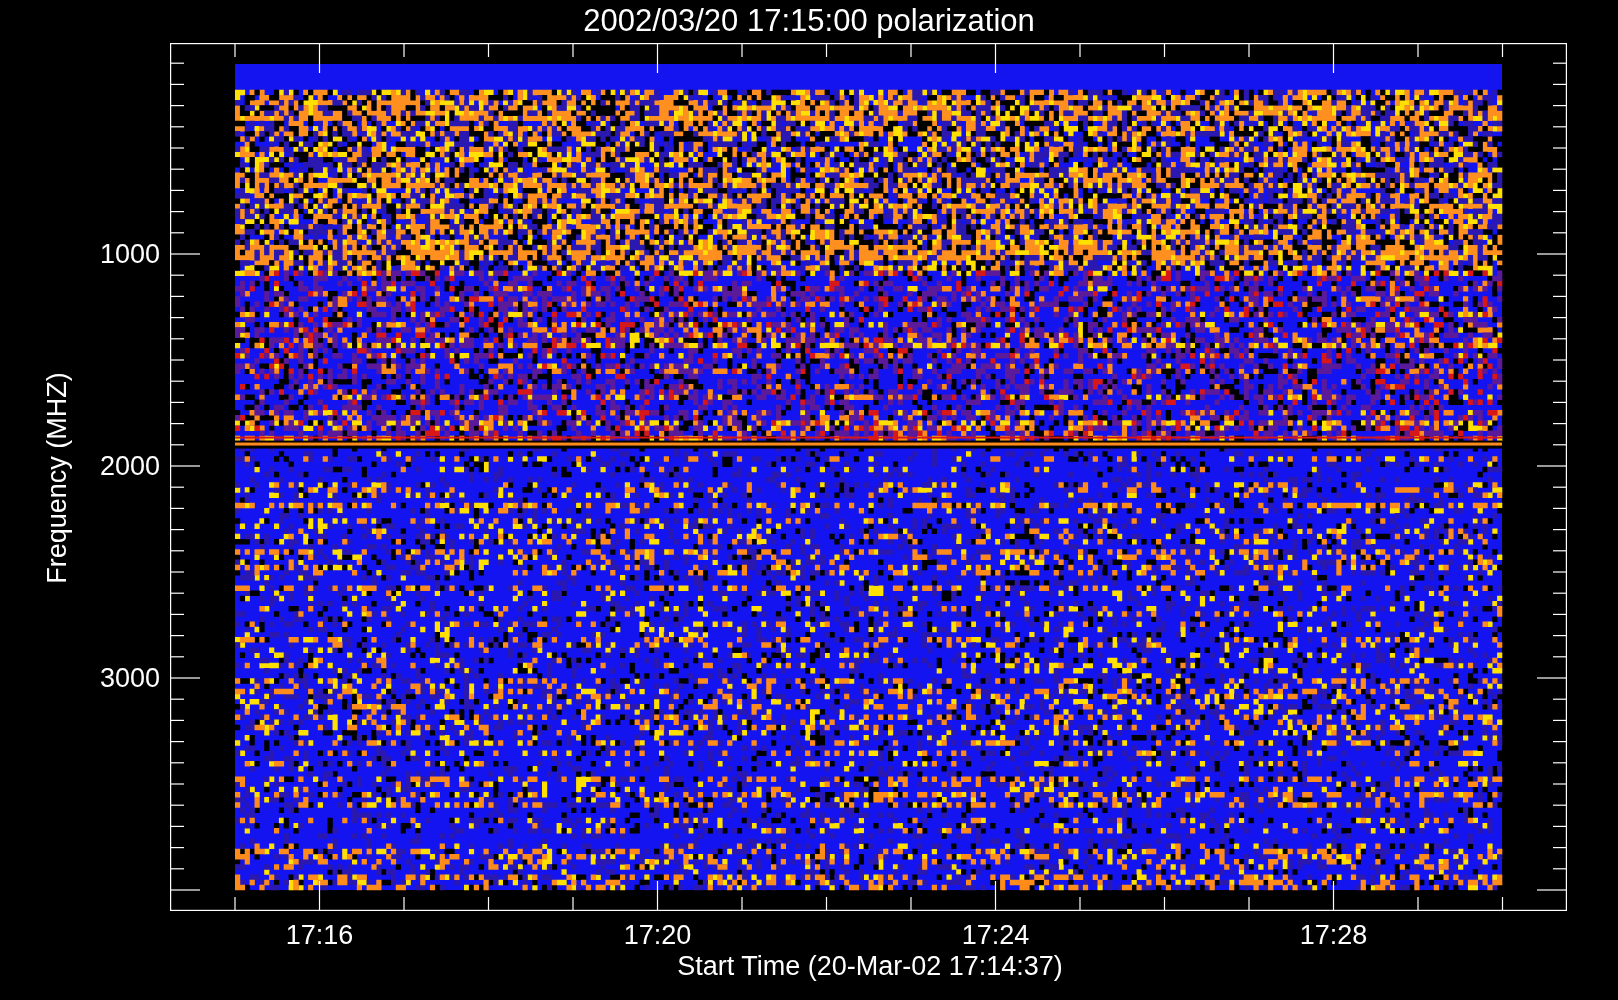 This screenshot has width=1618, height=1000. I want to click on x-tick-label: 17:16, so click(319, 935).